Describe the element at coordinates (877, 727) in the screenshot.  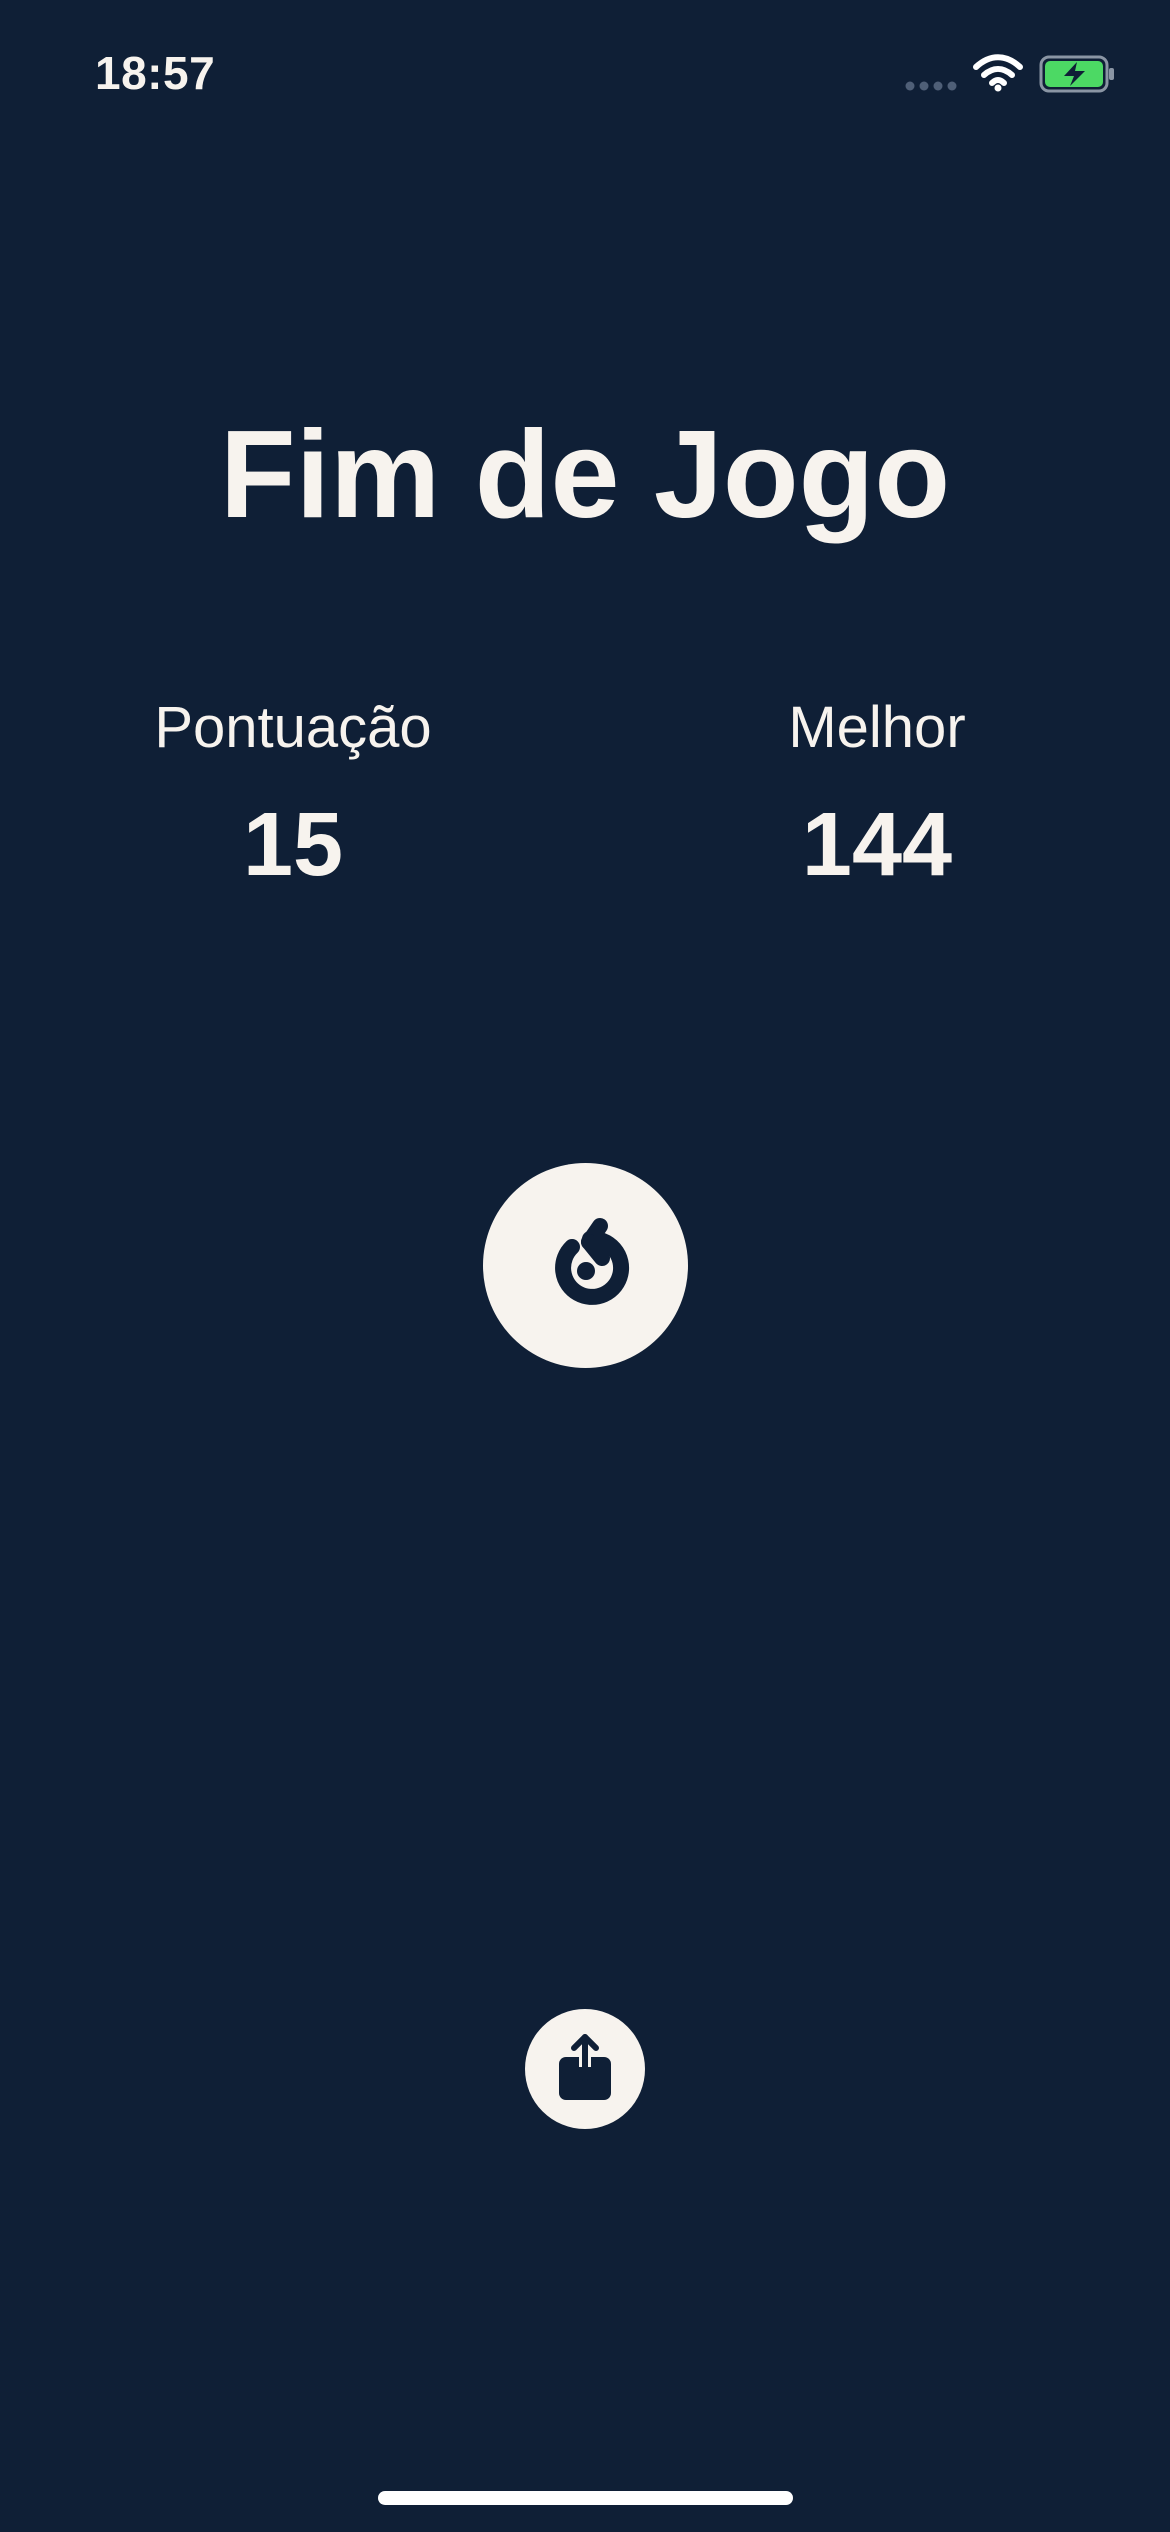
I see `best-score-label: Melhor` at that location.